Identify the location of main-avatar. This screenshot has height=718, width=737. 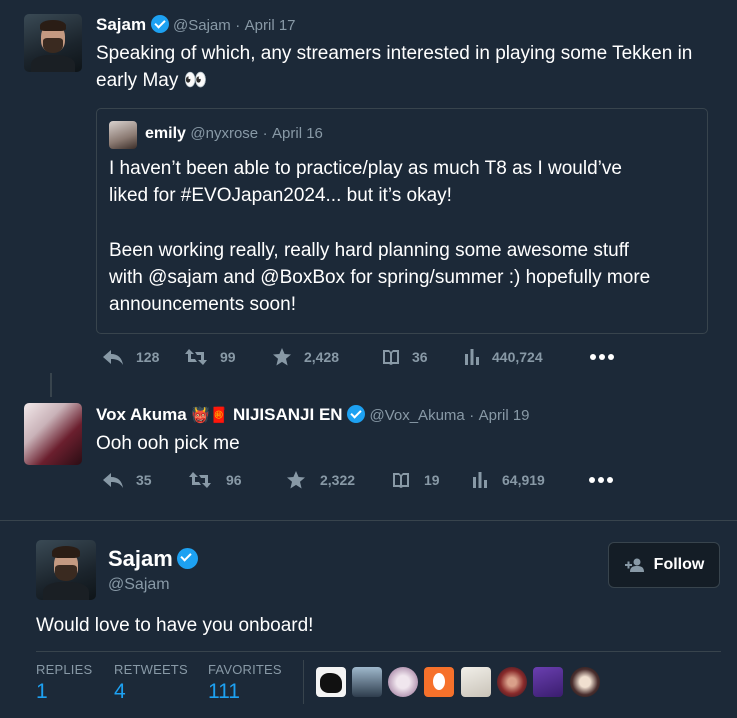
(66, 570).